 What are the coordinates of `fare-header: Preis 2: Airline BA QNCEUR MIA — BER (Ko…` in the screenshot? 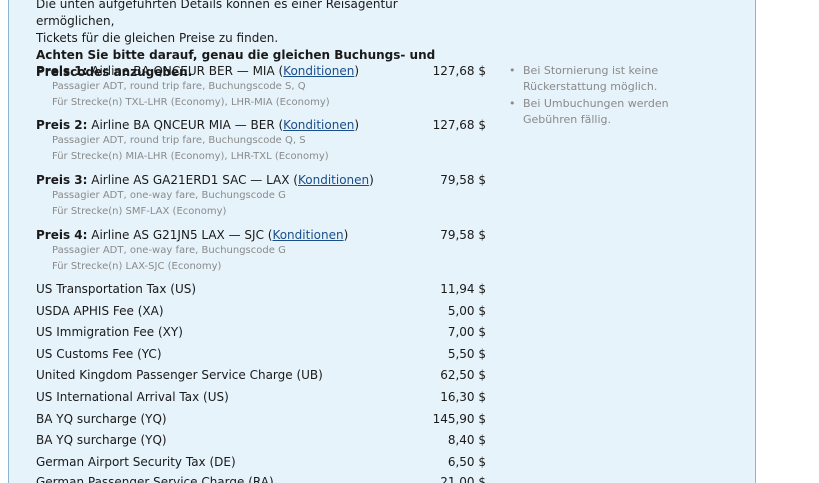 It's located at (266, 125).